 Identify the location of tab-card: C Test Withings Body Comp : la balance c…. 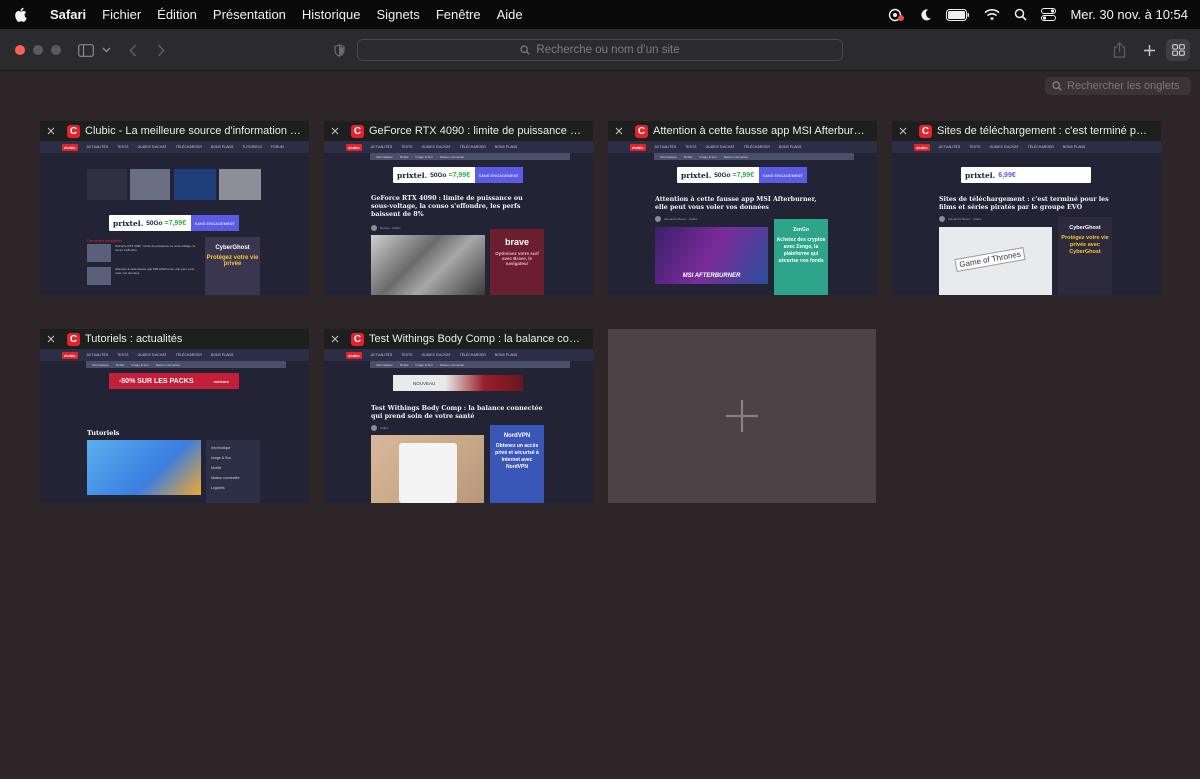
(458, 416).